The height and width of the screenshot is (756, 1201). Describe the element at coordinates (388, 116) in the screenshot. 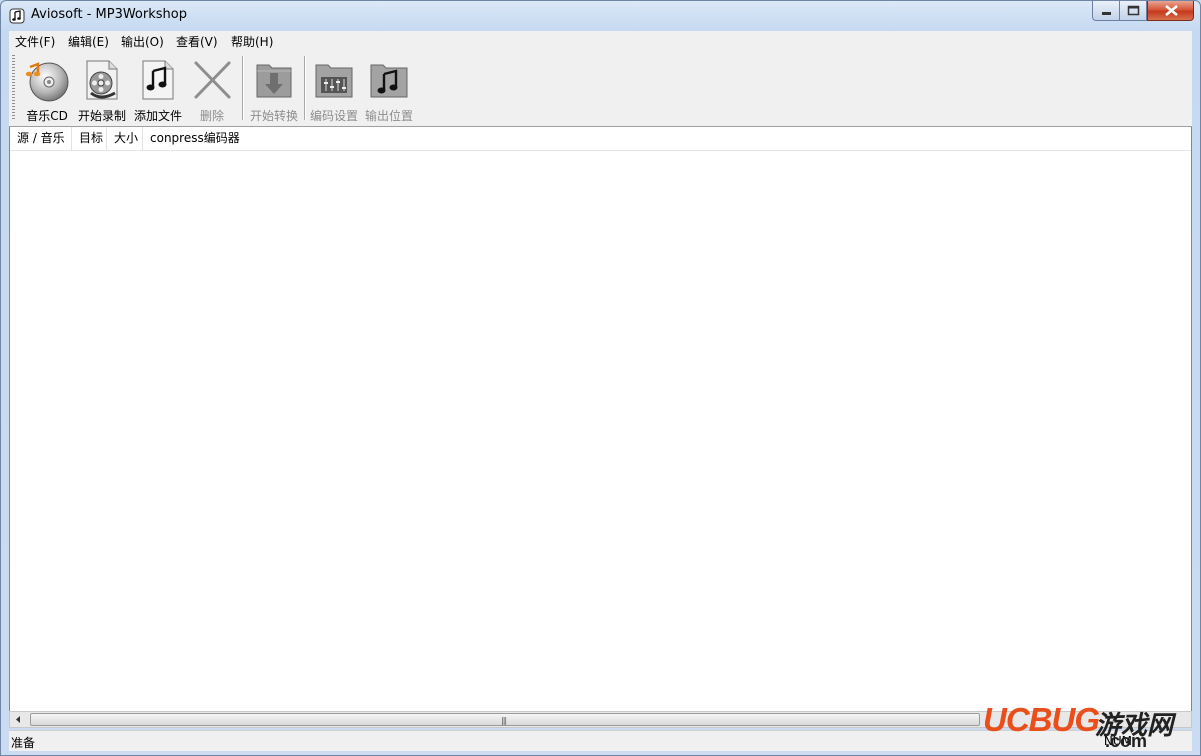

I see `output-location-label: 输出位置` at that location.